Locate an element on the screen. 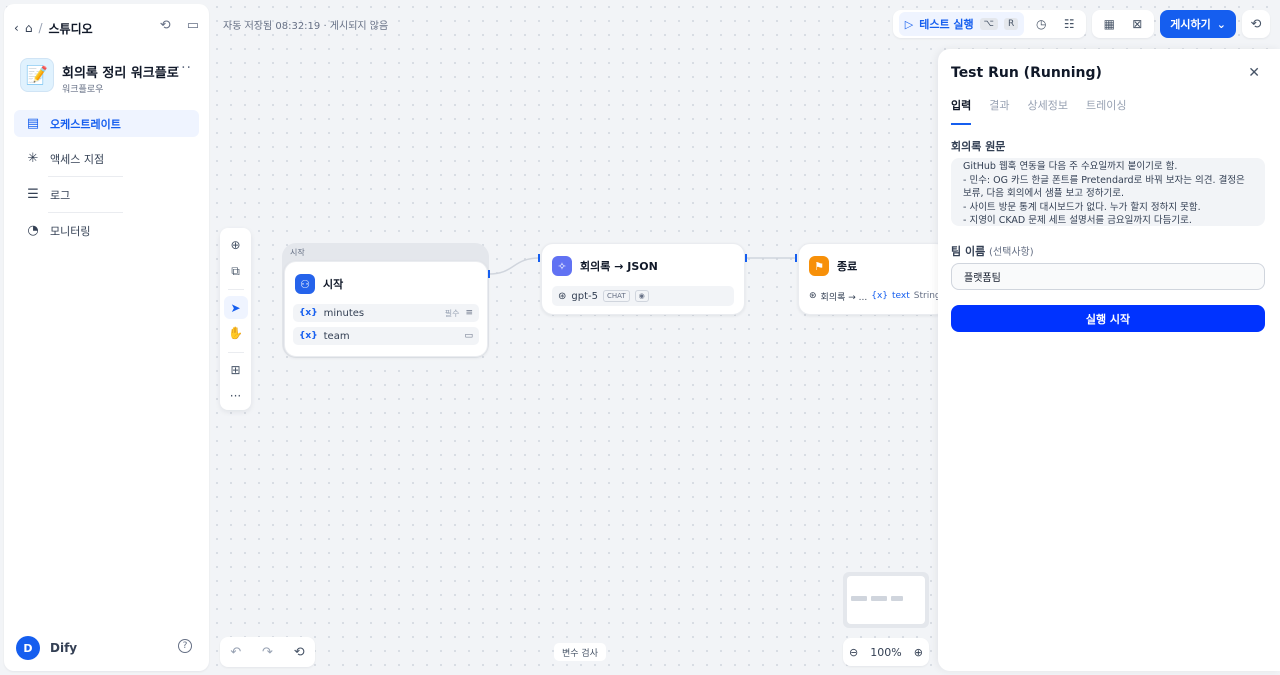 This screenshot has height=675, width=1280. shortcut-key: R is located at coordinates (1011, 24).